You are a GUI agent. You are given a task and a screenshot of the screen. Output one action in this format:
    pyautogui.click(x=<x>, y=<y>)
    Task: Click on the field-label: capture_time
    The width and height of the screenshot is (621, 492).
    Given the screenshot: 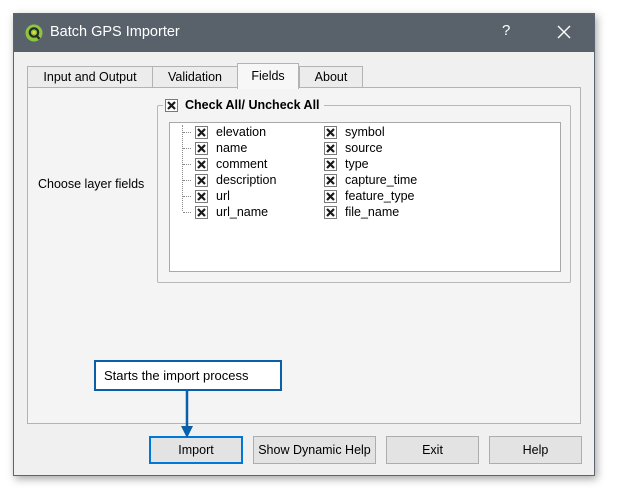 What is the action you would take?
    pyautogui.click(x=381, y=180)
    